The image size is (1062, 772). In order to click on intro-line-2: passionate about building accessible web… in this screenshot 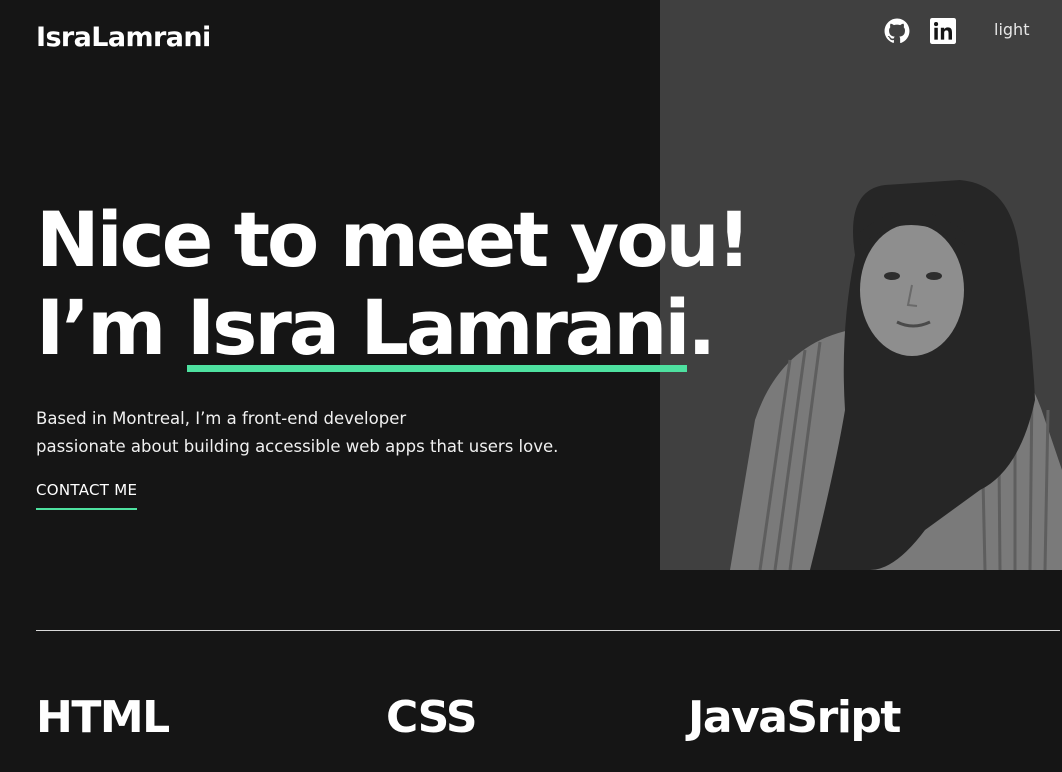, I will do `click(297, 446)`.